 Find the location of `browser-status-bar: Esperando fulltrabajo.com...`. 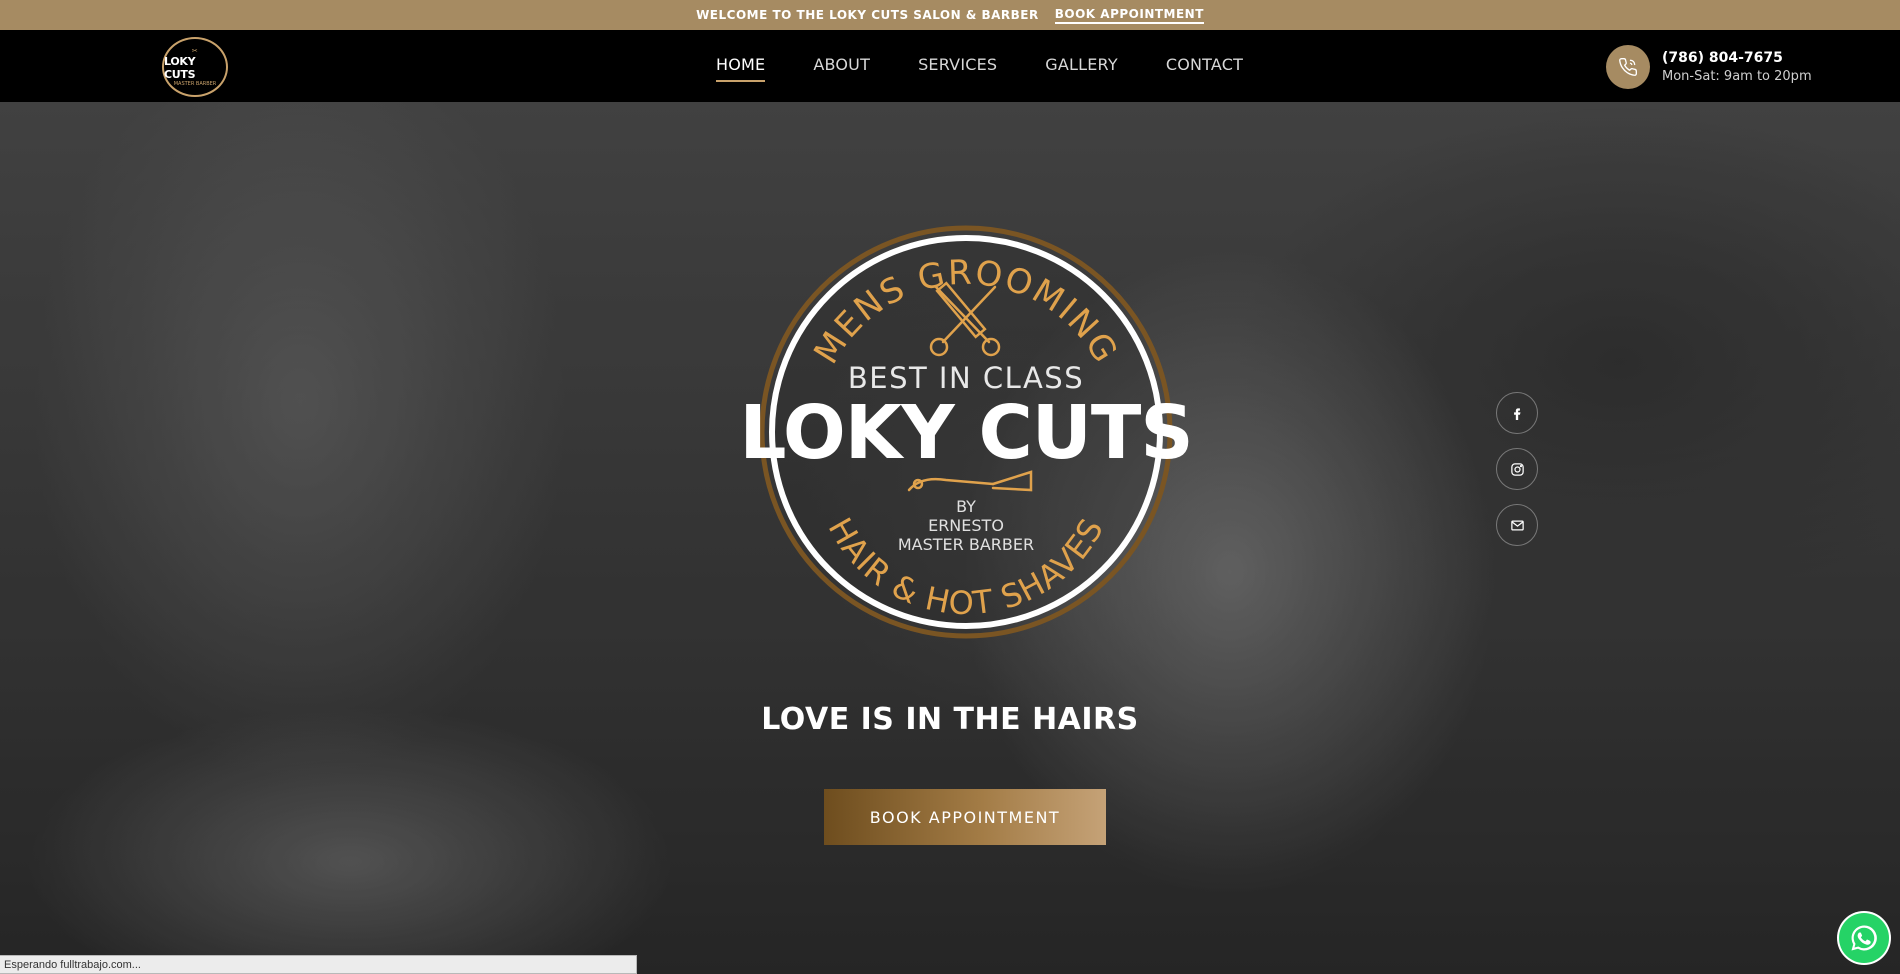

browser-status-bar: Esperando fulltrabajo.com... is located at coordinates (318, 964).